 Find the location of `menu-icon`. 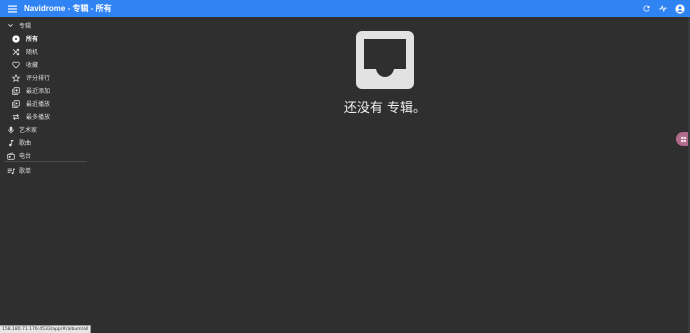

menu-icon is located at coordinates (12, 8).